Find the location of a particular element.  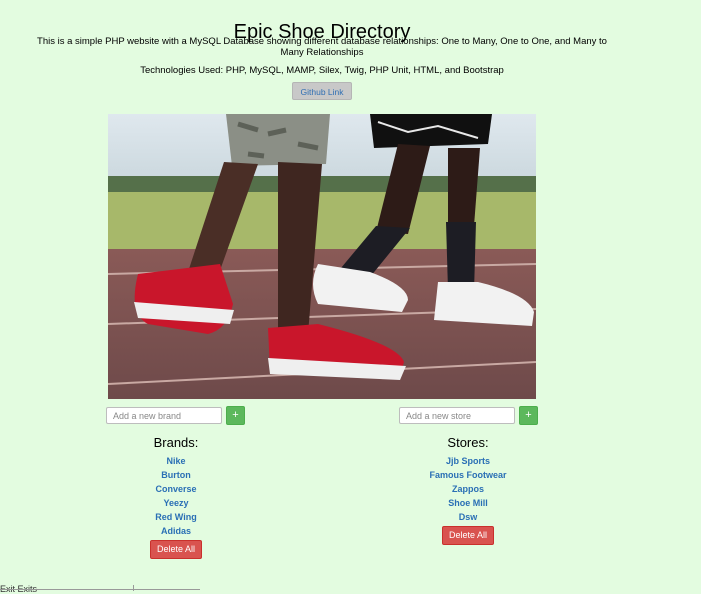

list-item: Shoe Mill is located at coordinates (468, 503).